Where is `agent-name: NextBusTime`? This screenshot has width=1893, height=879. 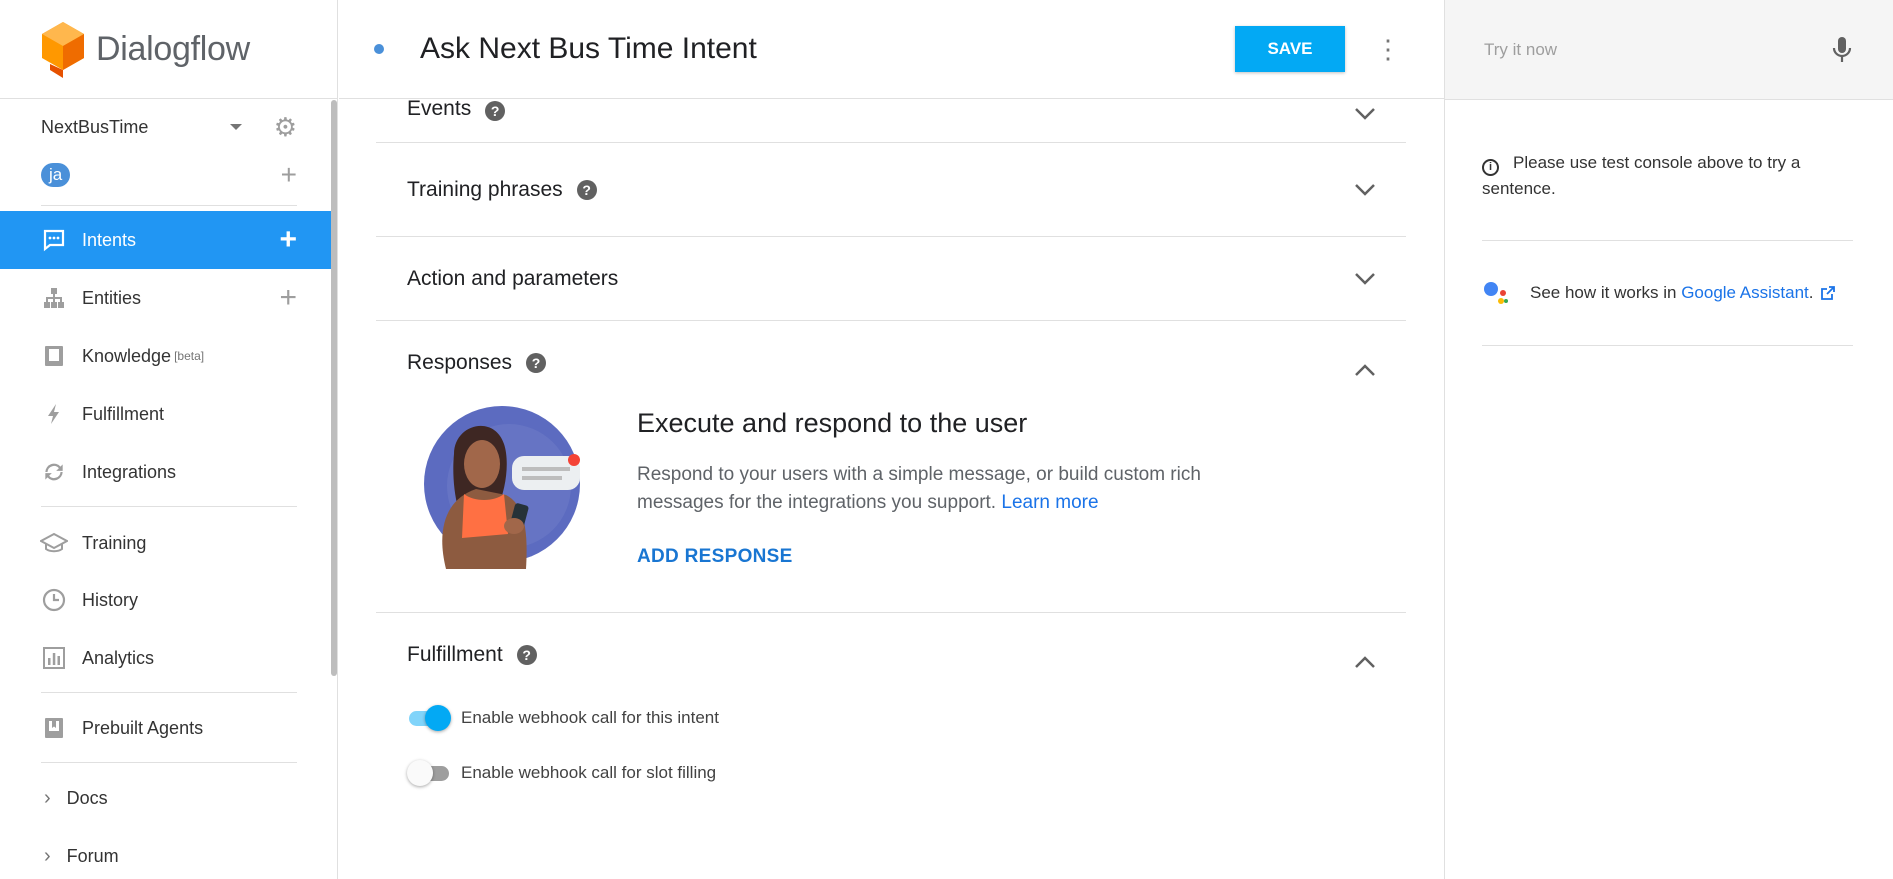 agent-name: NextBusTime is located at coordinates (95, 126).